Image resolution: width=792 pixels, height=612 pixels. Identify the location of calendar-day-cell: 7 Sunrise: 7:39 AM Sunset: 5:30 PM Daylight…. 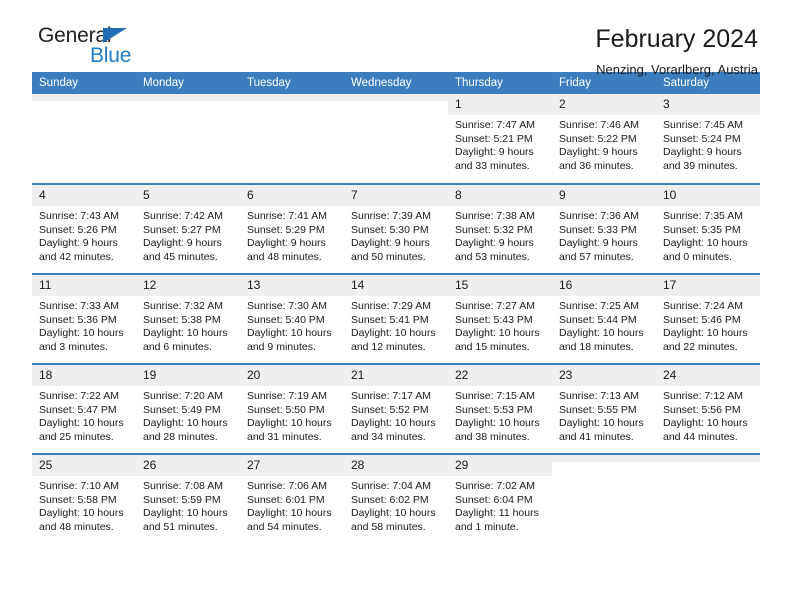
(396, 228).